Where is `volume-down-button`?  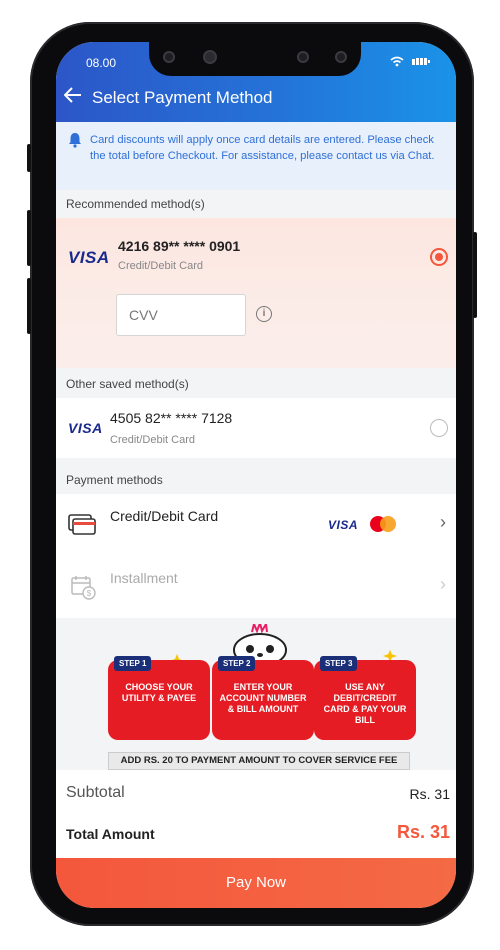 volume-down-button is located at coordinates (29, 306).